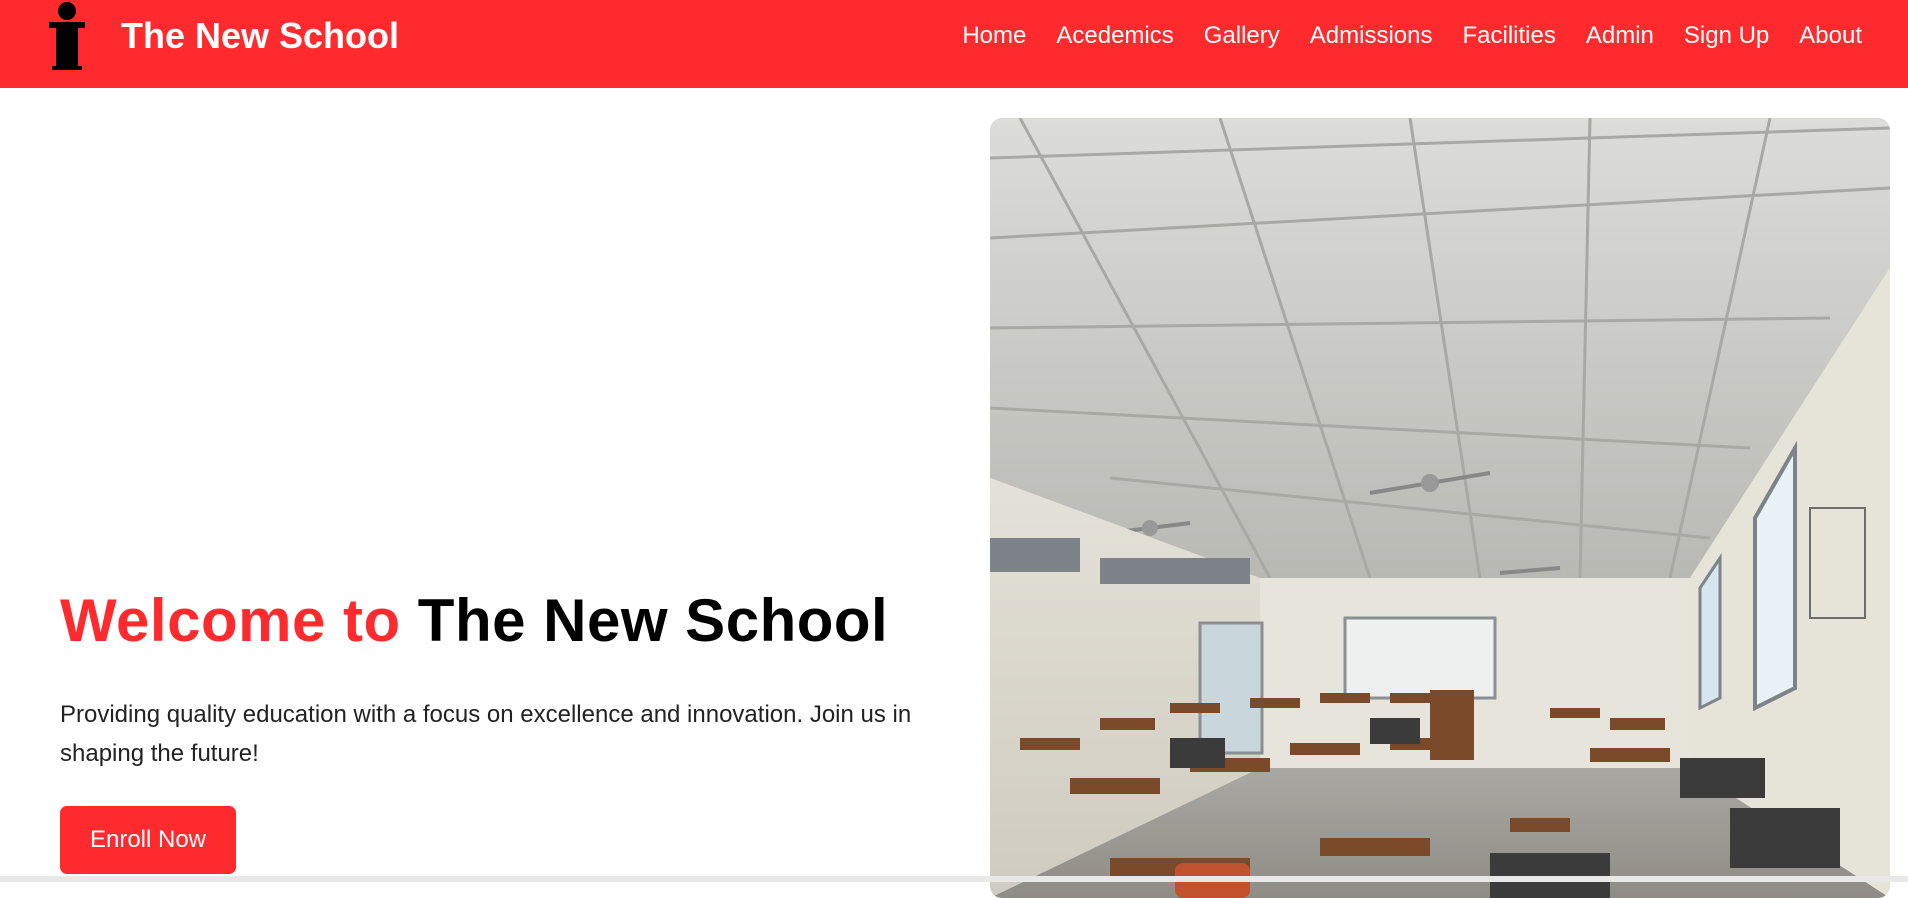  I want to click on hero-title: Welcome to The New School, so click(500, 621).